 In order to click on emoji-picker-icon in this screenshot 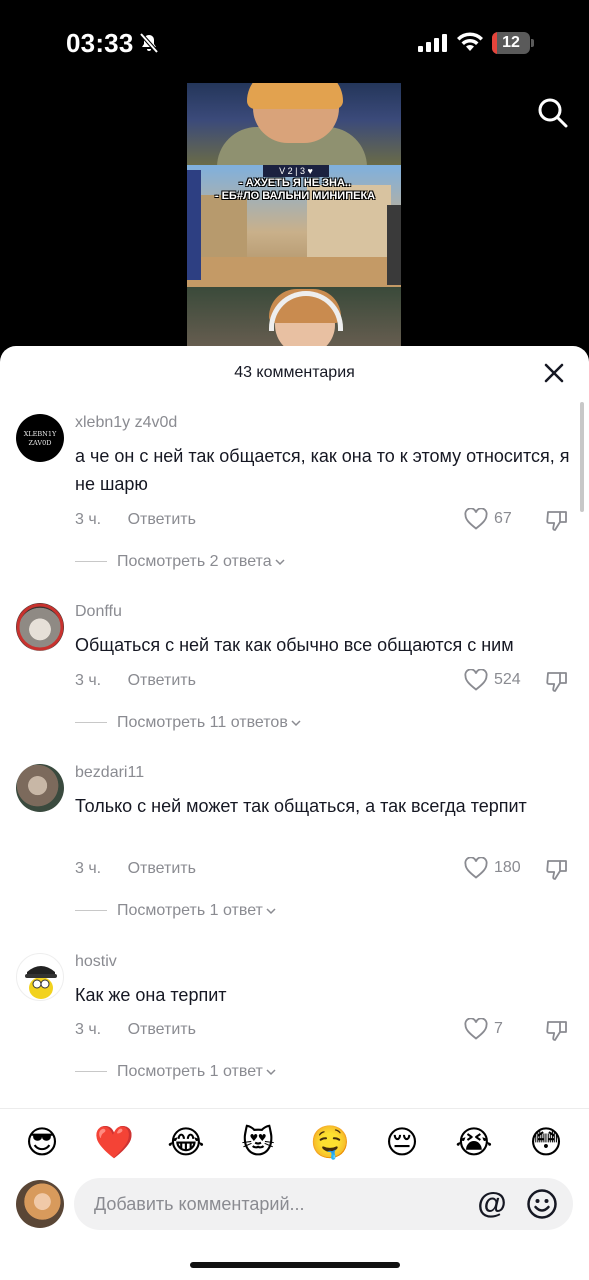, I will do `click(542, 1204)`.